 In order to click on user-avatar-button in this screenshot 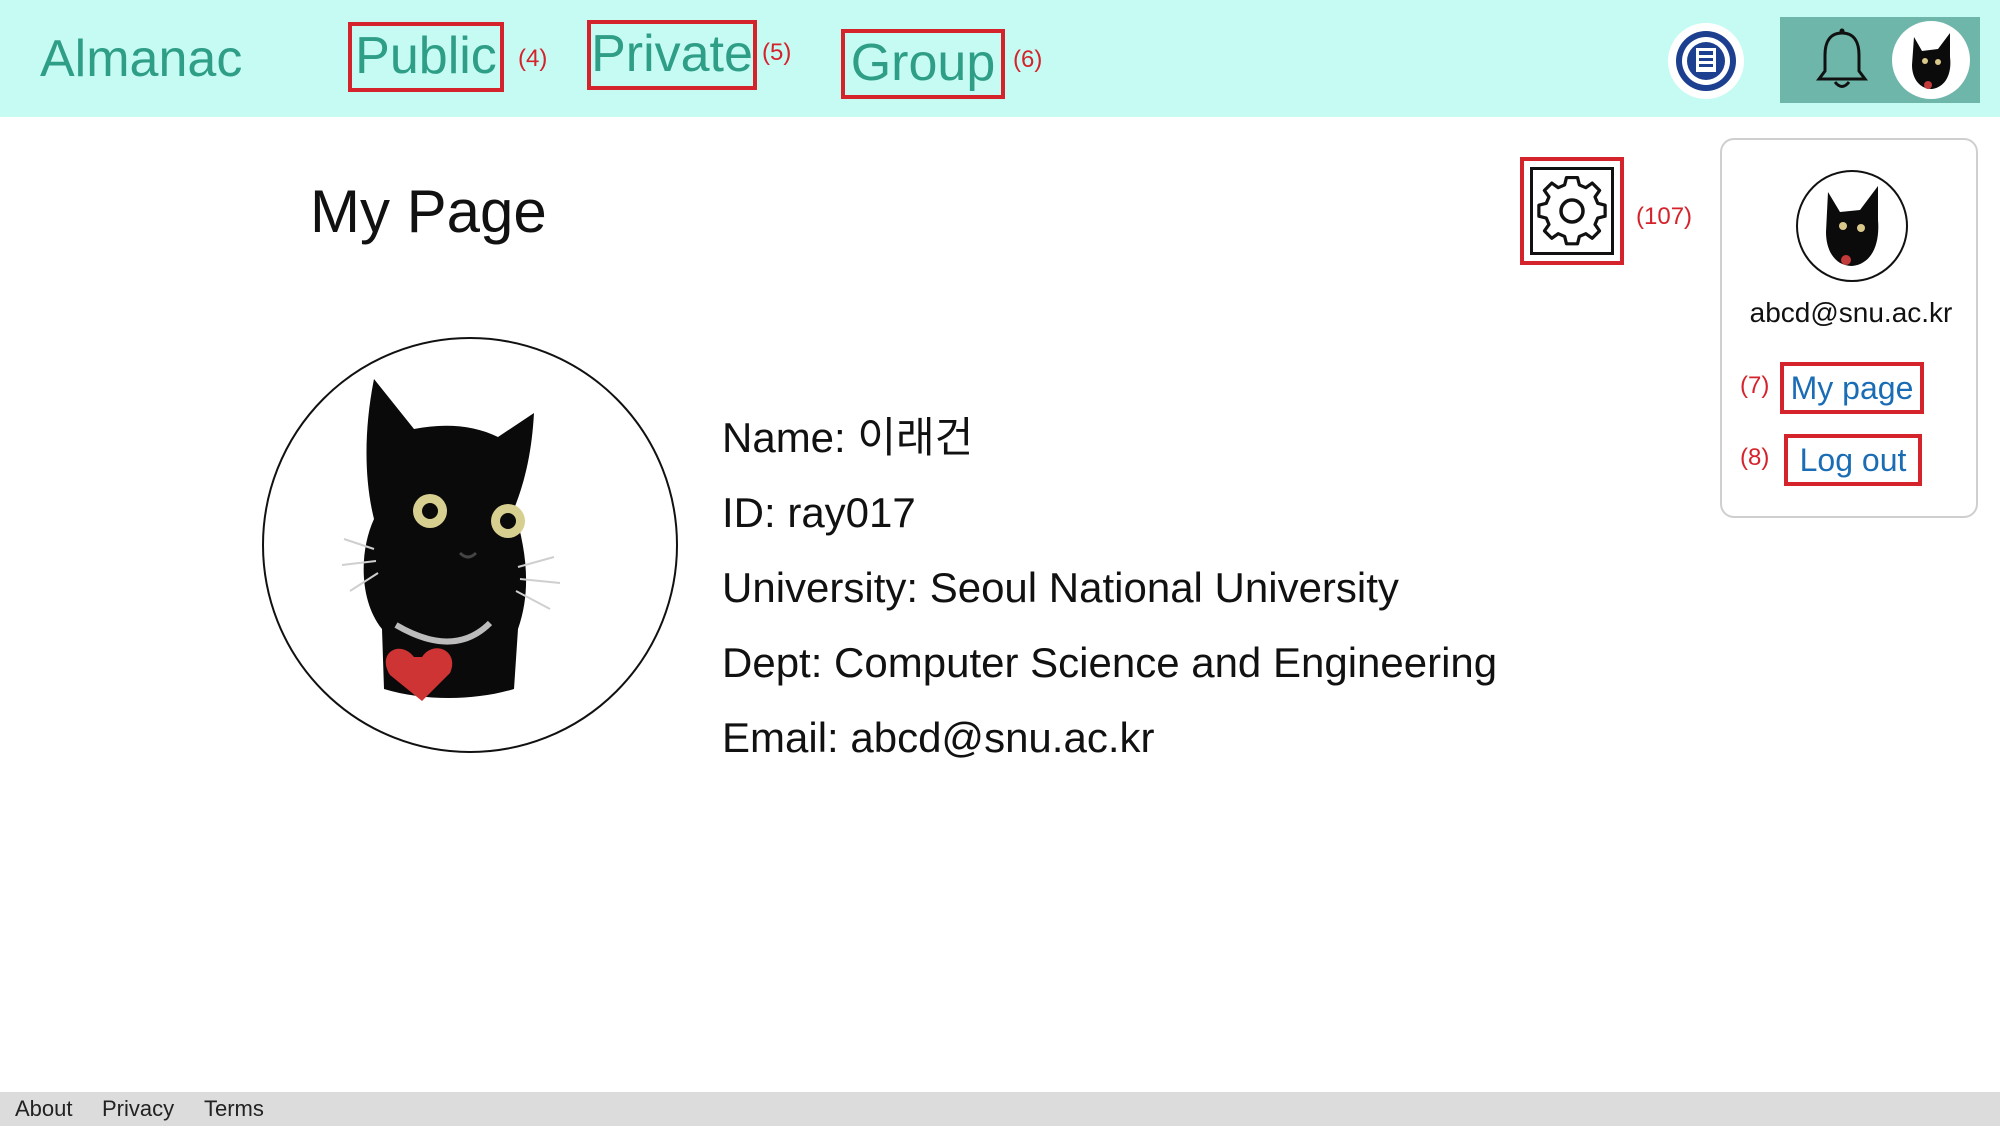, I will do `click(1931, 60)`.